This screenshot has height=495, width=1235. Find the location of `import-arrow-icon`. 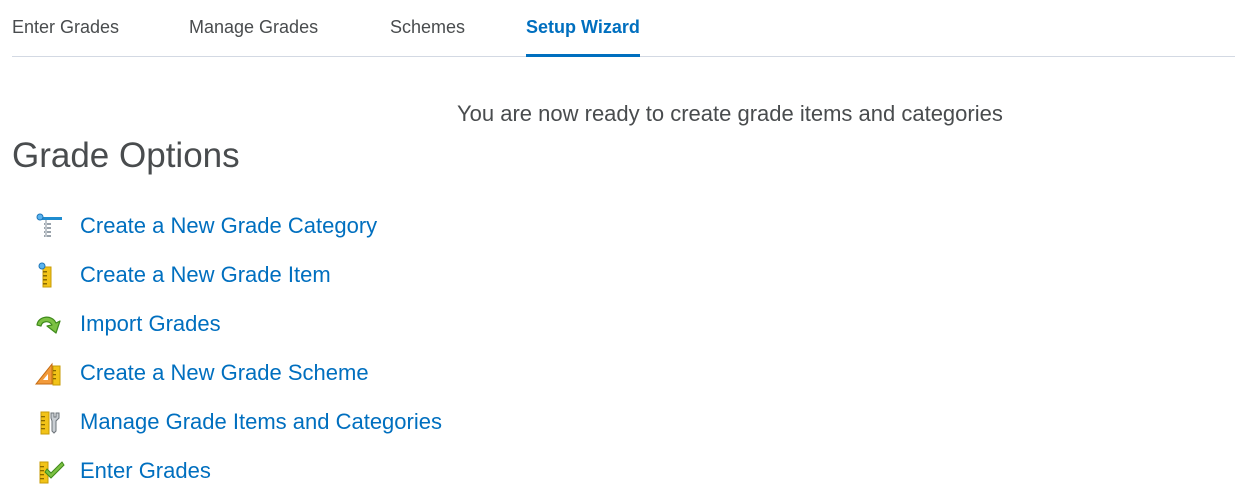

import-arrow-icon is located at coordinates (51, 324).